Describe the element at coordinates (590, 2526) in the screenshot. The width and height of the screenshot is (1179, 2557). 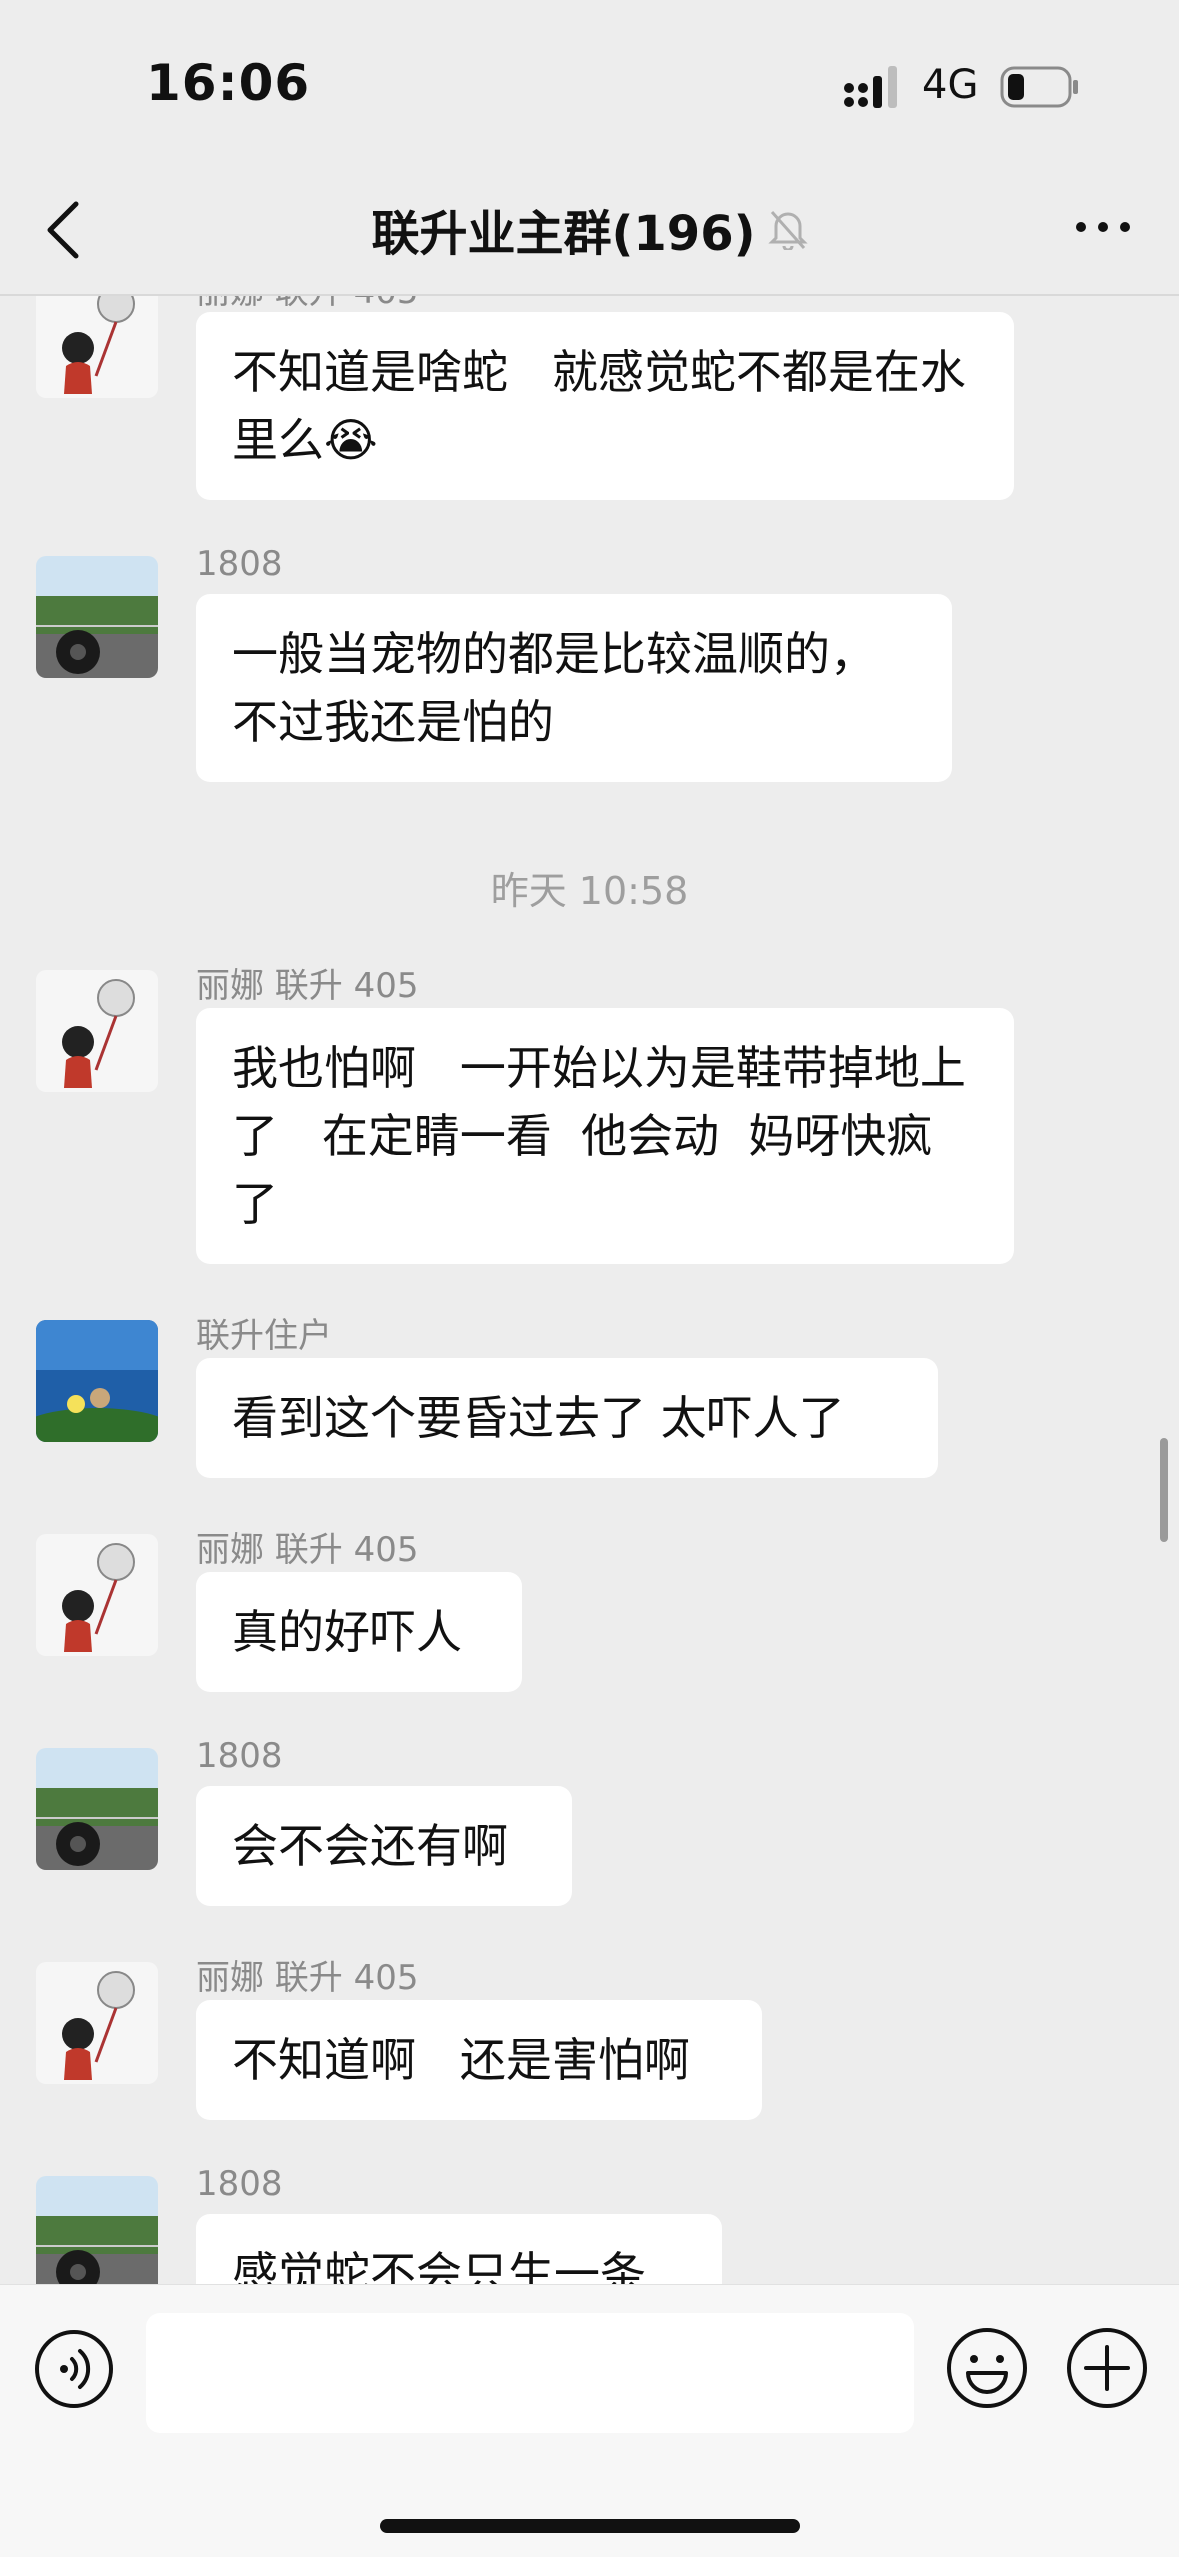
I see `home-indicator` at that location.